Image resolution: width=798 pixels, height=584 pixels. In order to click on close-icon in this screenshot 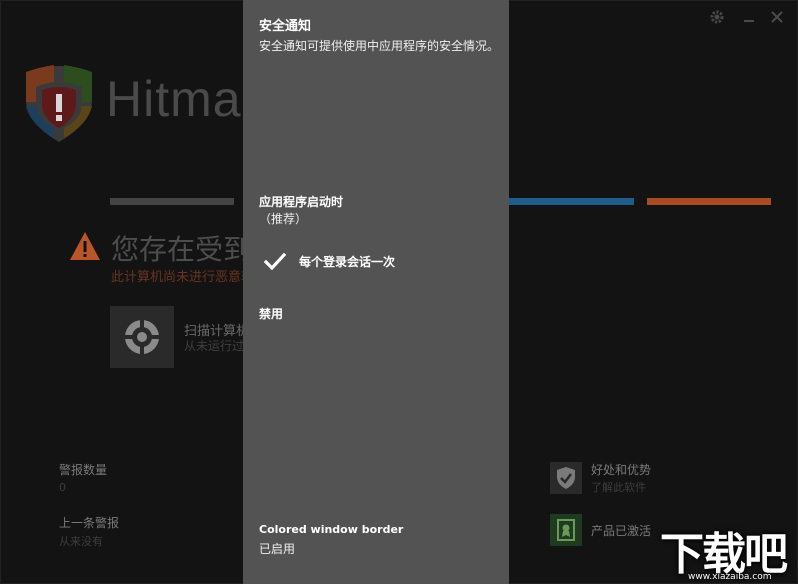, I will do `click(777, 17)`.